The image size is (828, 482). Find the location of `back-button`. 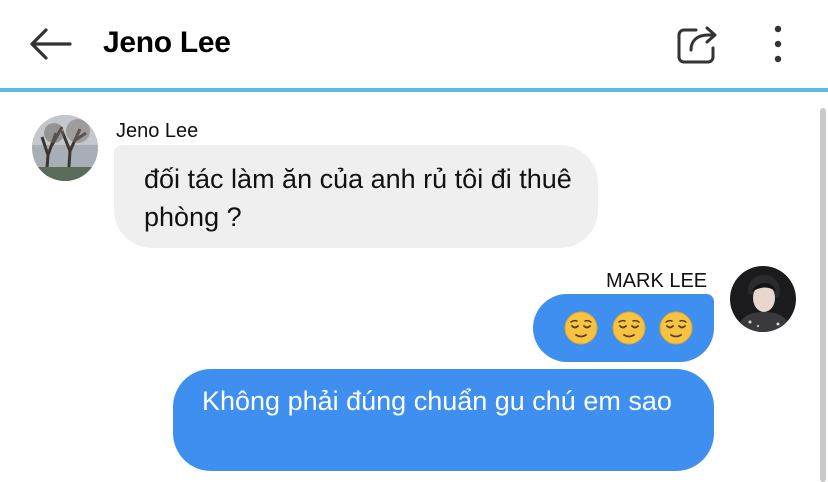

back-button is located at coordinates (50, 44).